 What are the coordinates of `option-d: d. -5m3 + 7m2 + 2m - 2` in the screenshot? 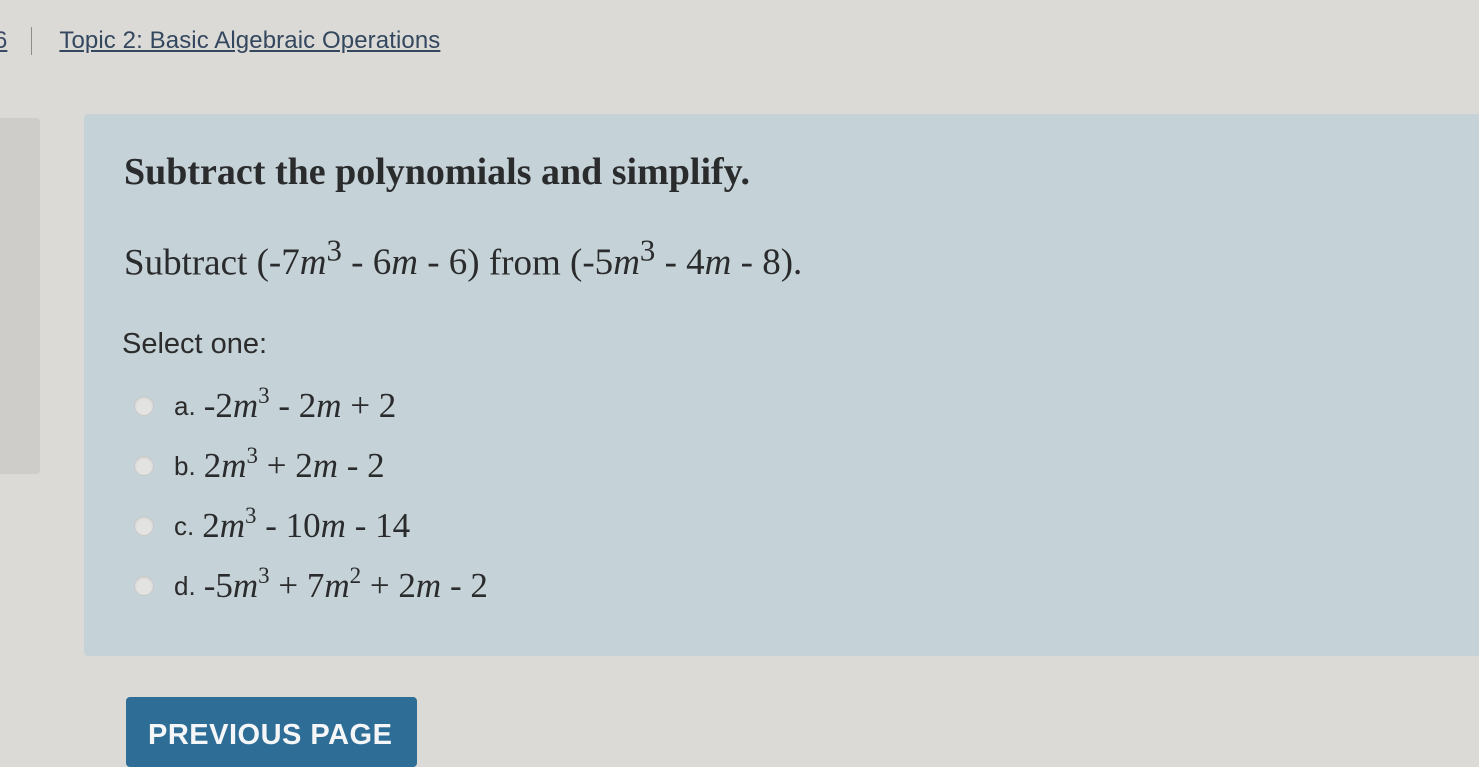 It's located at (311, 586).